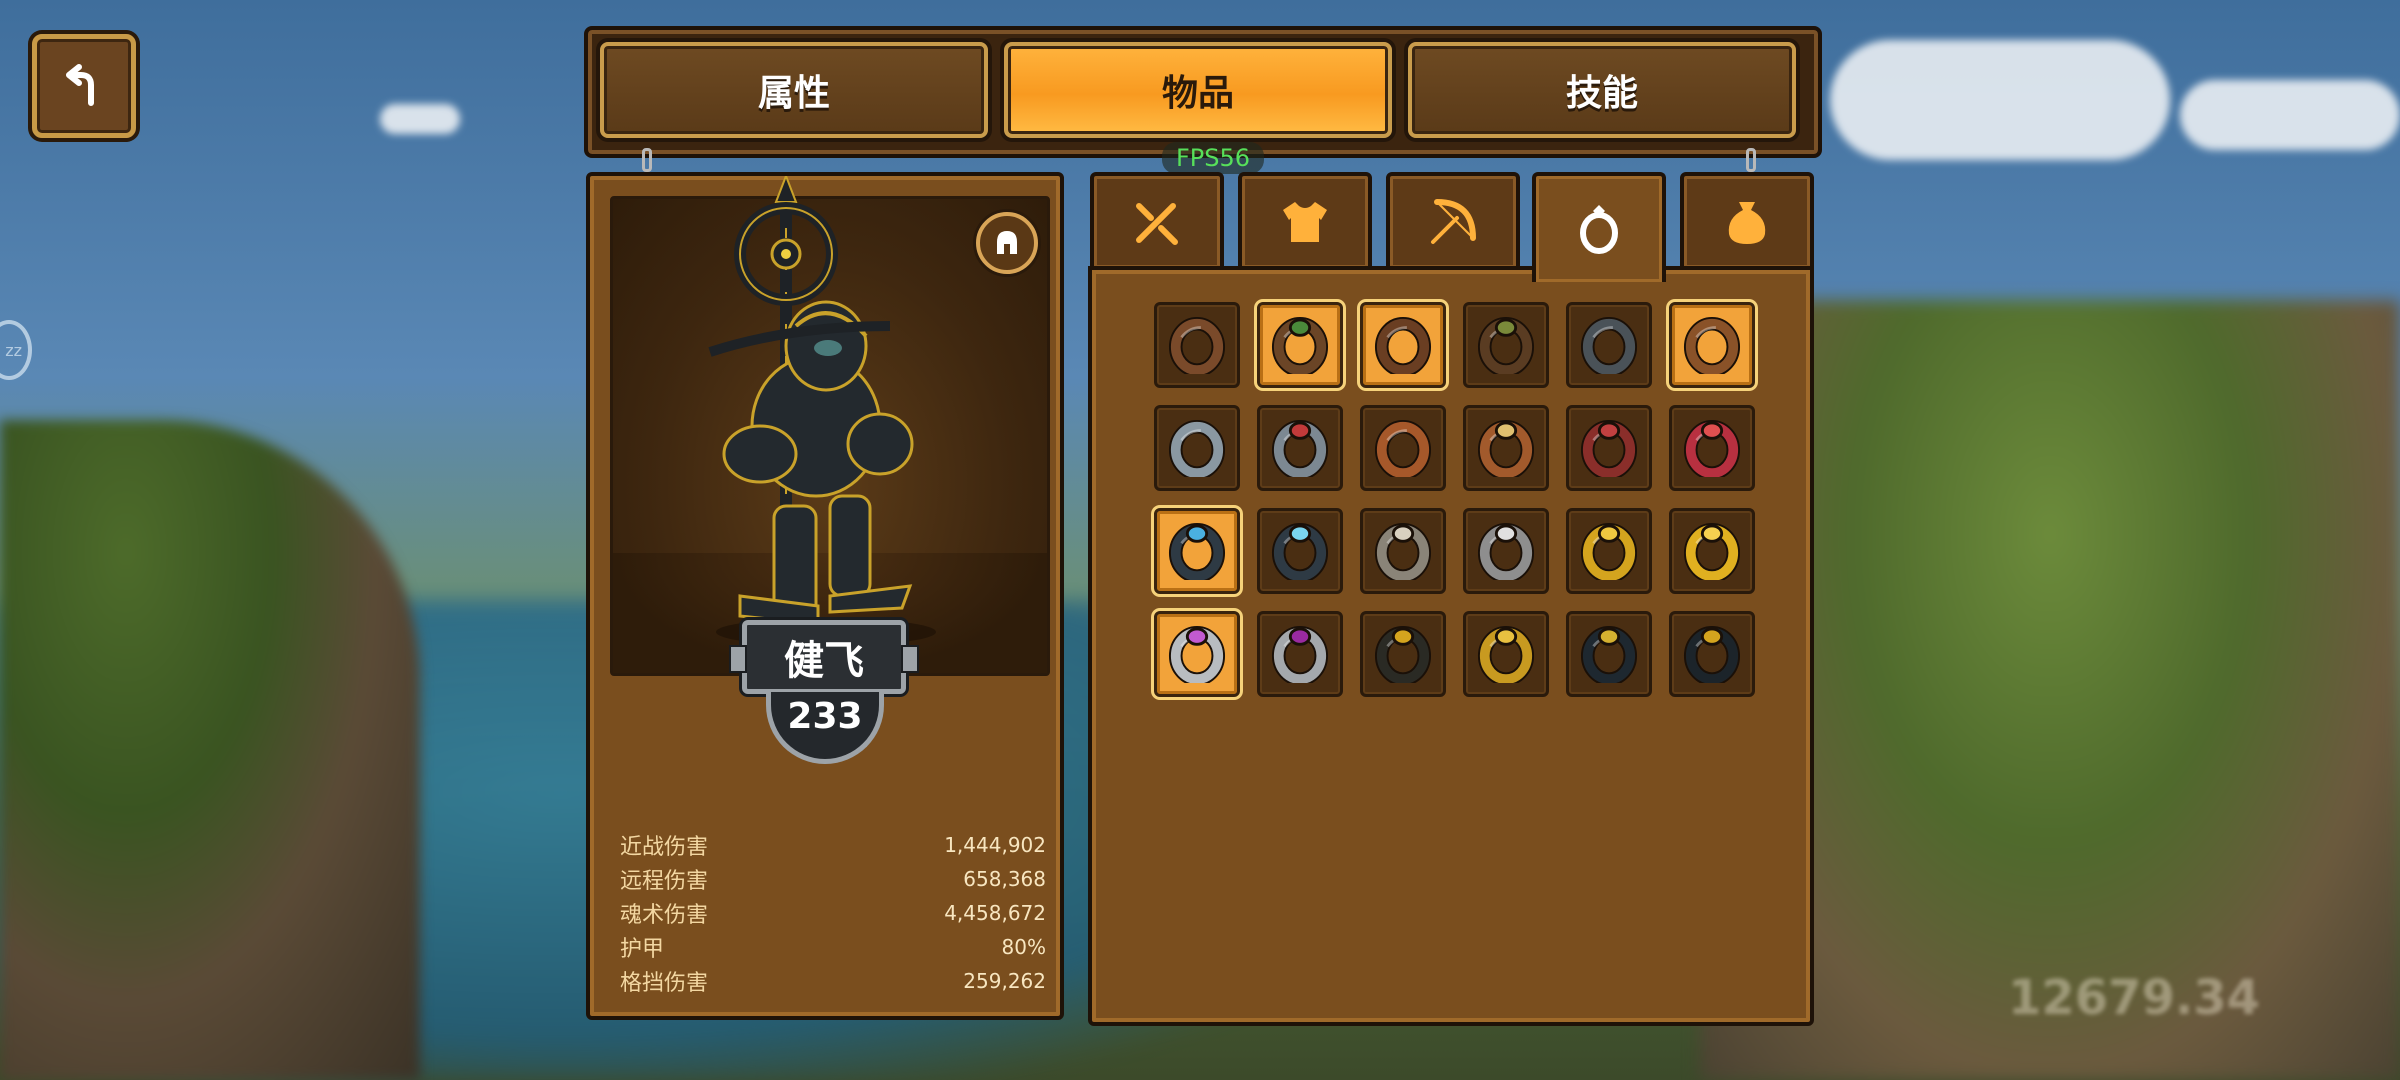 The image size is (2400, 1080). Describe the element at coordinates (664, 915) in the screenshot. I see `stat-label: 魂术伤害` at that location.